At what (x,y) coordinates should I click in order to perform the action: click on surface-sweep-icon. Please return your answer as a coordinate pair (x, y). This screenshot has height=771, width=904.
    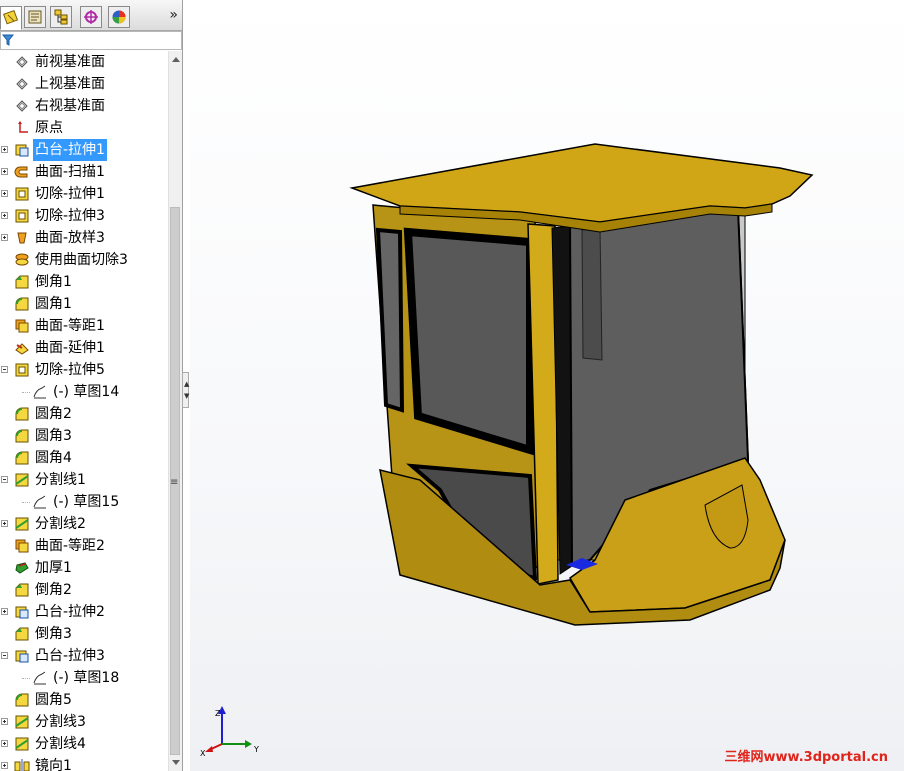
    Looking at the image, I should click on (21, 172).